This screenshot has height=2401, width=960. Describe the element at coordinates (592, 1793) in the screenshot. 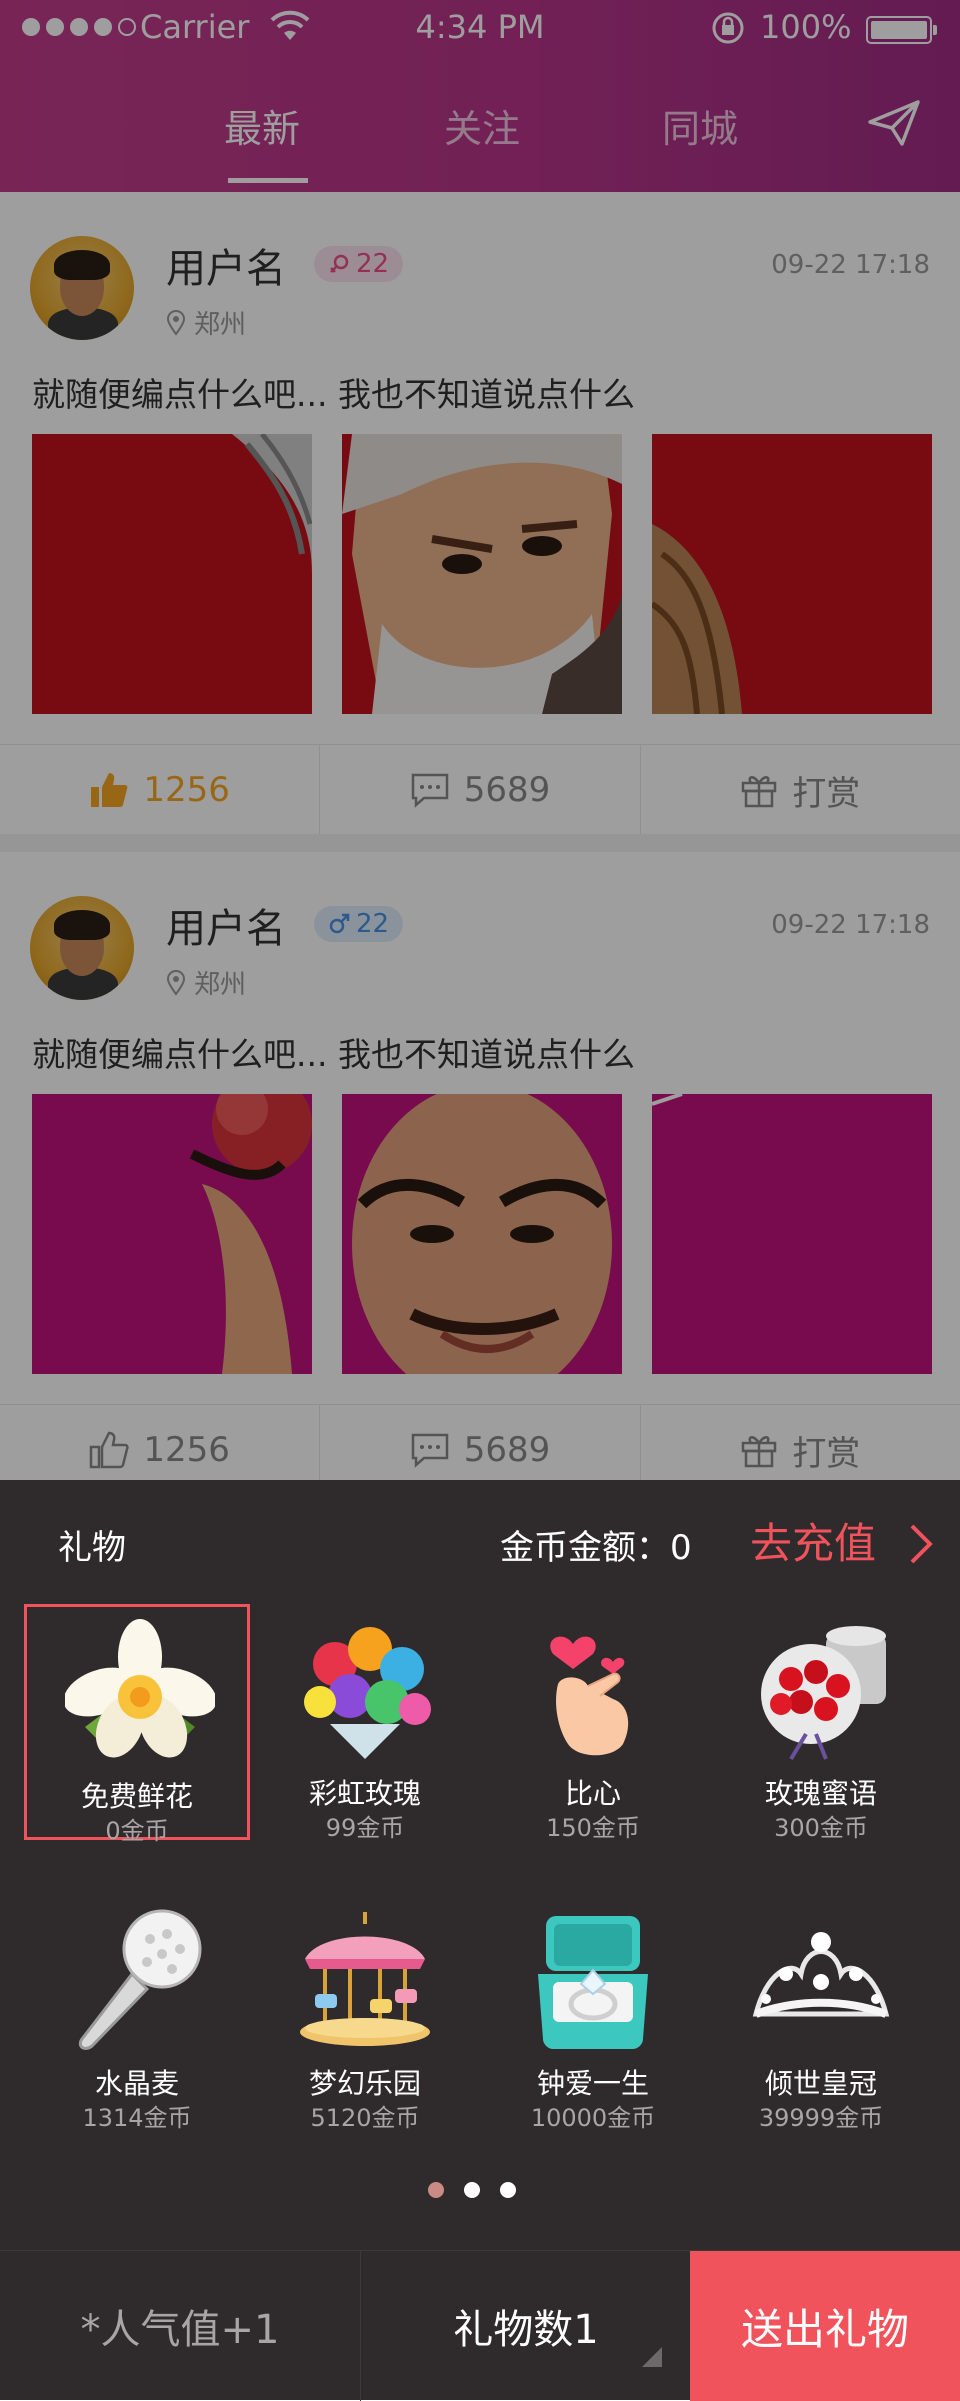

I see `gift-name: 比心` at that location.